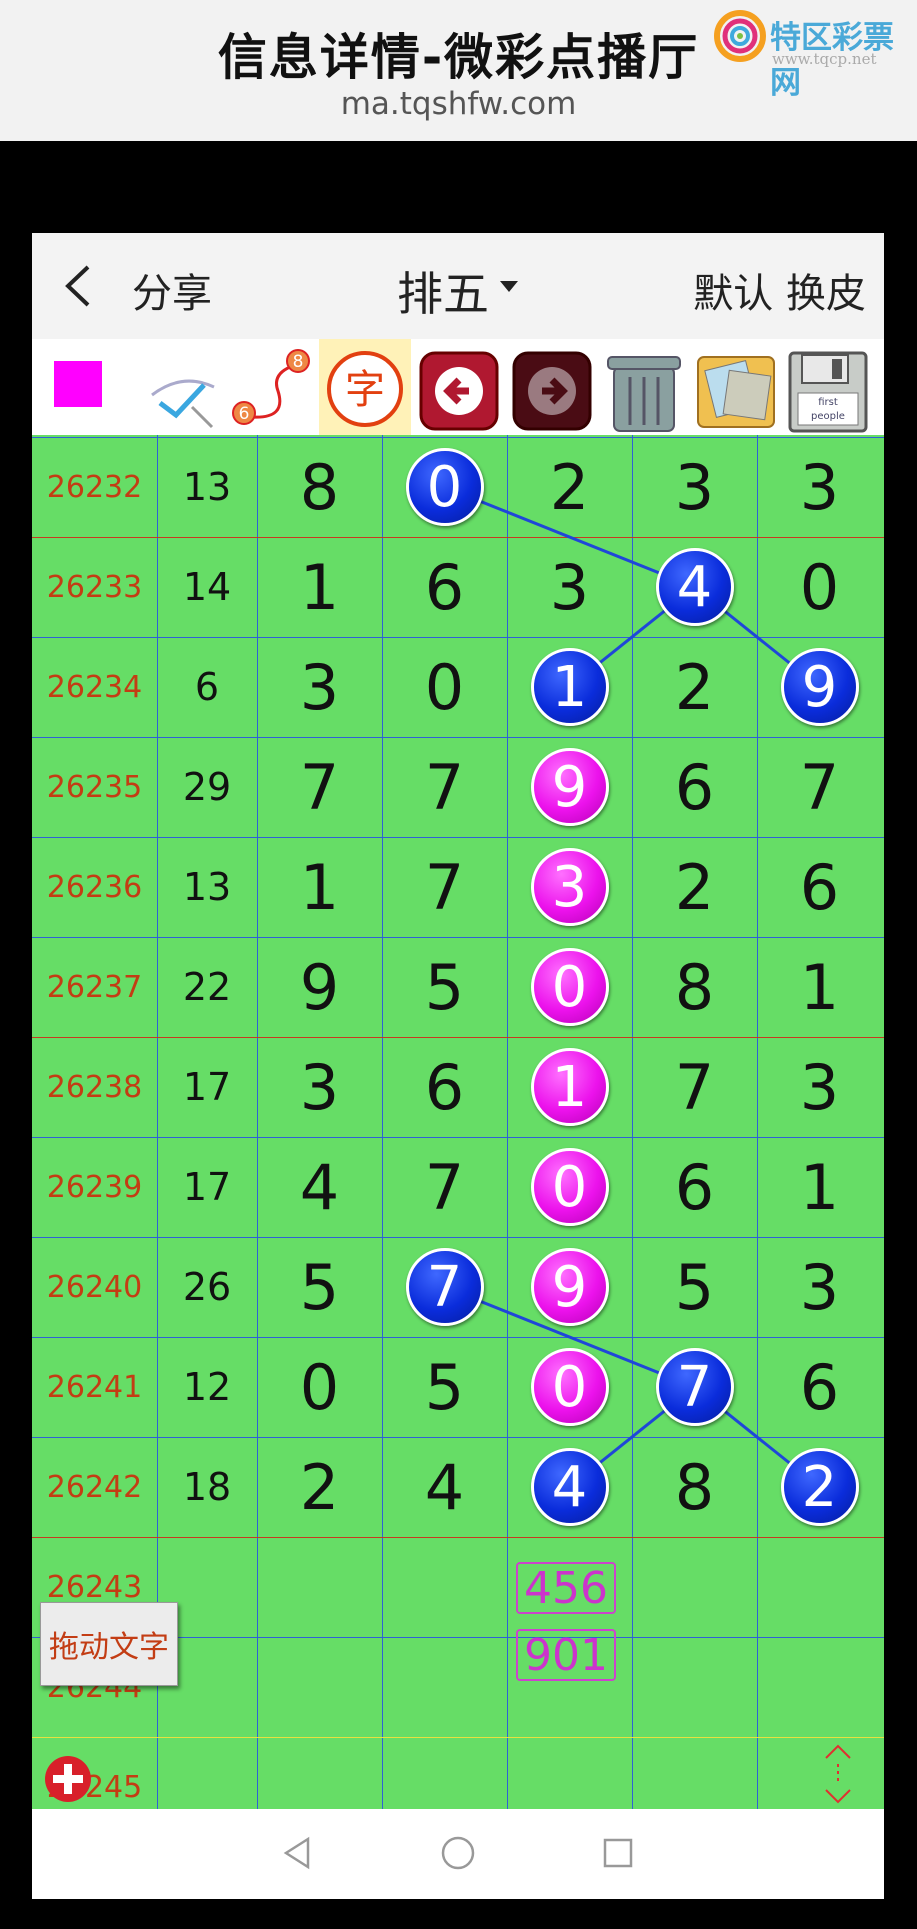 Image resolution: width=917 pixels, height=1929 pixels. I want to click on system-nav-bar, so click(458, 1854).